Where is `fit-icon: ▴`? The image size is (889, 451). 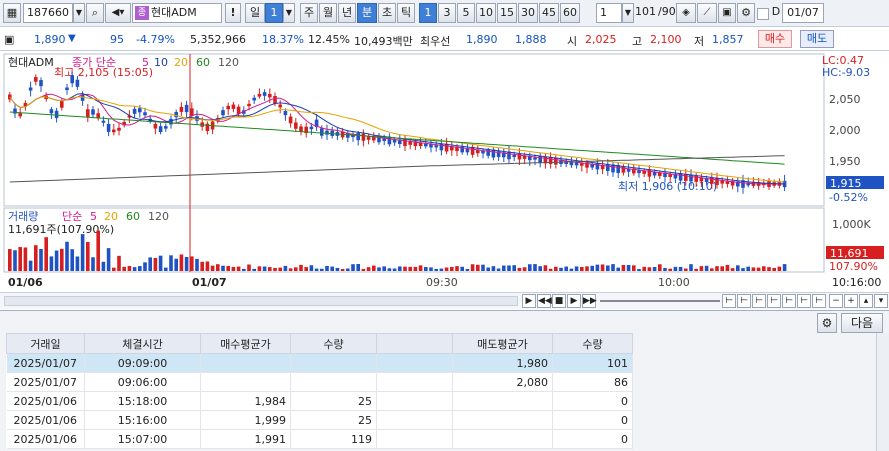 fit-icon: ▴ is located at coordinates (866, 301).